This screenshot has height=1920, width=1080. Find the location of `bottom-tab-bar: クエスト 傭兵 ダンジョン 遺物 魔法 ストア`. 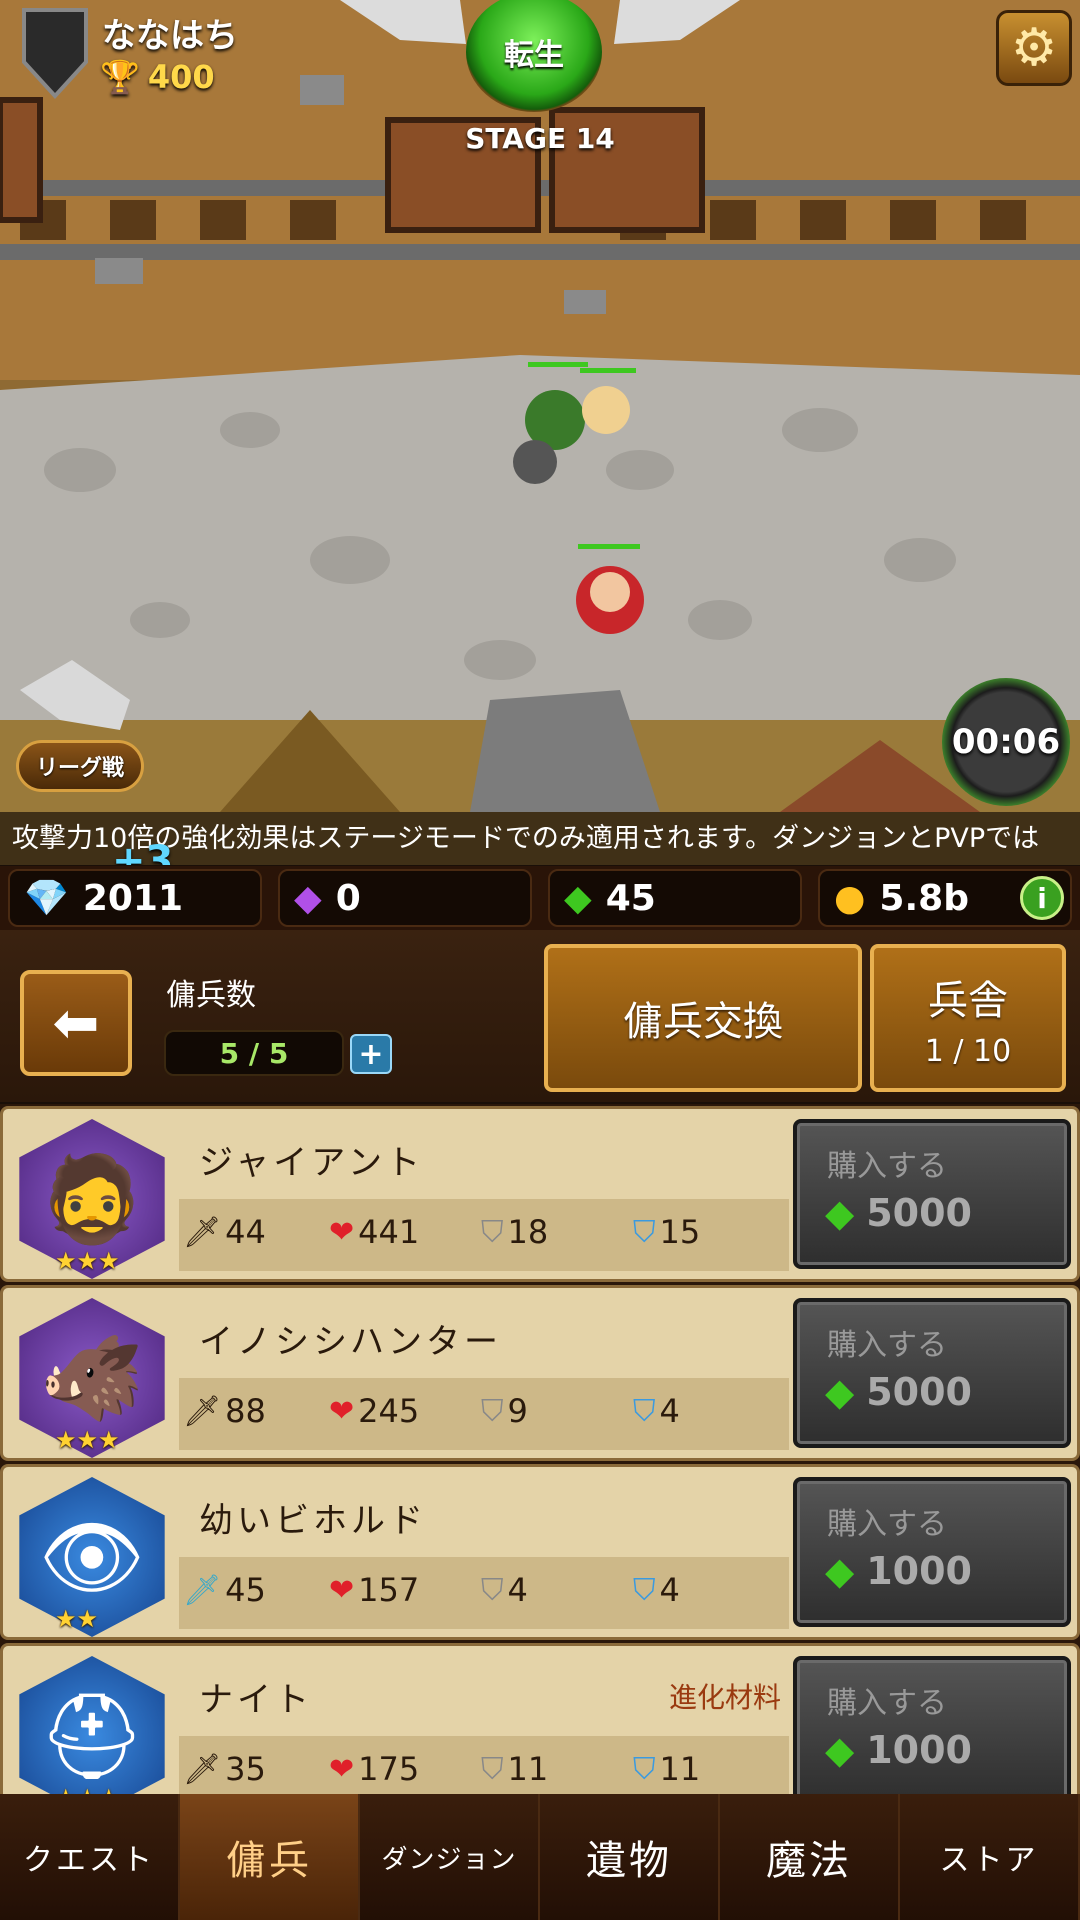

bottom-tab-bar: クエスト 傭兵 ダンジョン 遺物 魔法 ストア is located at coordinates (540, 1857).